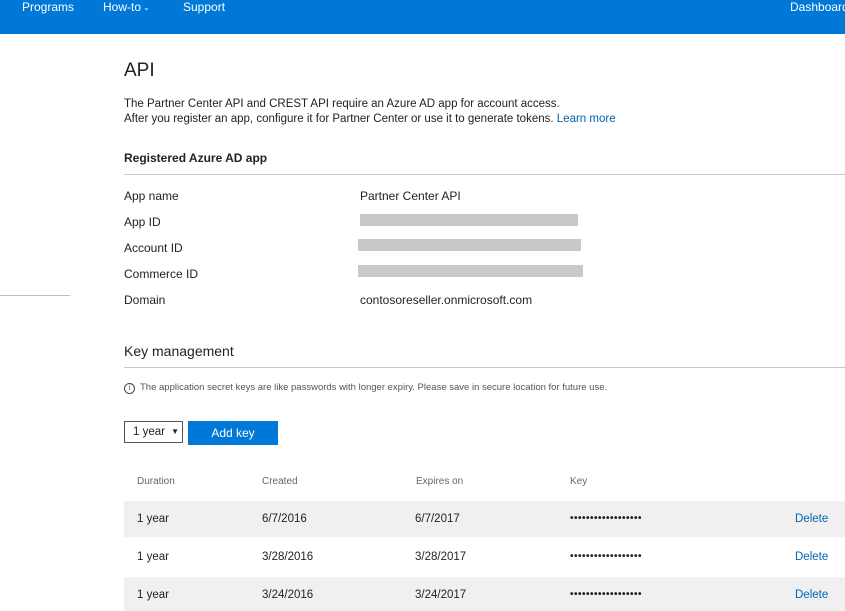  What do you see at coordinates (288, 595) in the screenshot?
I see `row-created: 3/24/2016` at bounding box center [288, 595].